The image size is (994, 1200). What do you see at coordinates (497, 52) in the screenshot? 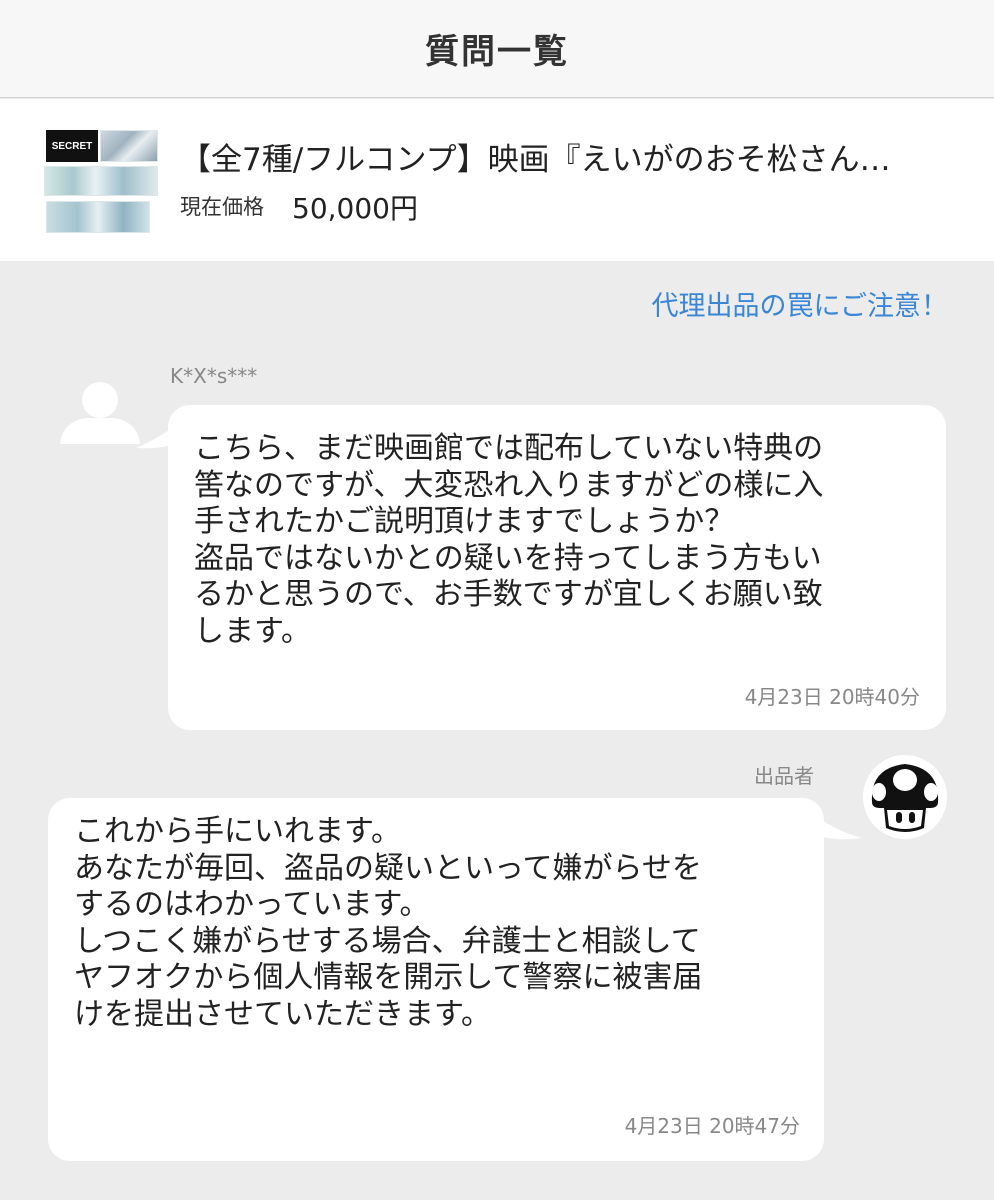
I see `page-title: 質問一覧` at bounding box center [497, 52].